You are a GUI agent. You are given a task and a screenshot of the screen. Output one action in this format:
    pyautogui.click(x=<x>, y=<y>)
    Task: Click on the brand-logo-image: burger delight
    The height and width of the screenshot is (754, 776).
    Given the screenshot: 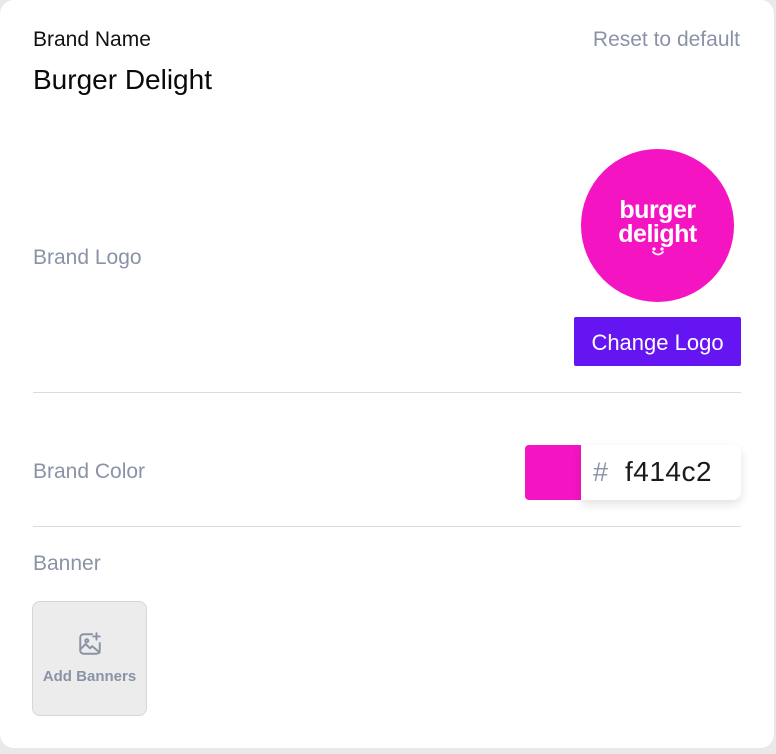 What is the action you would take?
    pyautogui.click(x=657, y=225)
    